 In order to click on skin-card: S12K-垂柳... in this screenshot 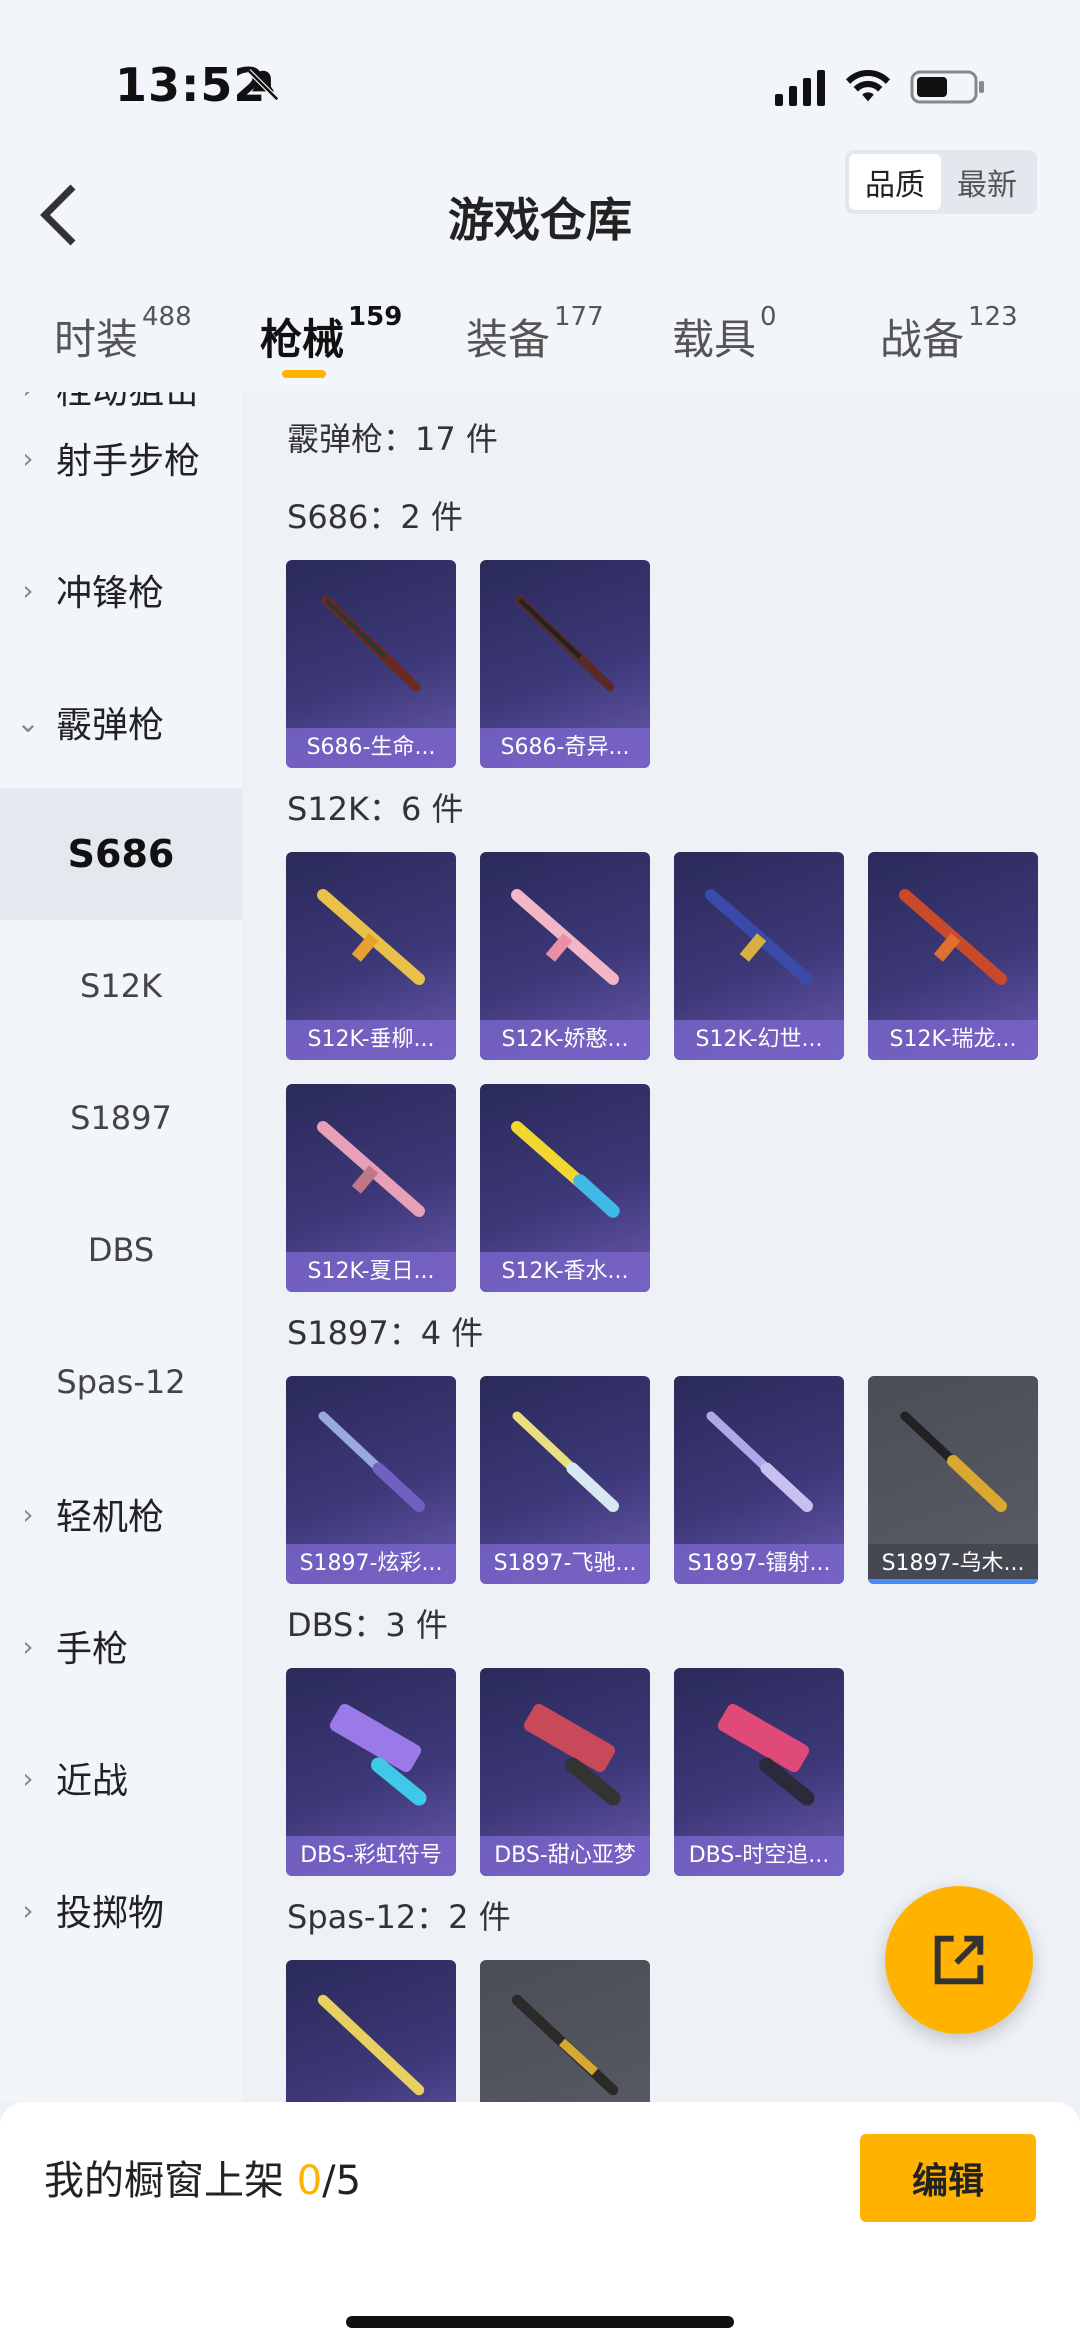, I will do `click(371, 956)`.